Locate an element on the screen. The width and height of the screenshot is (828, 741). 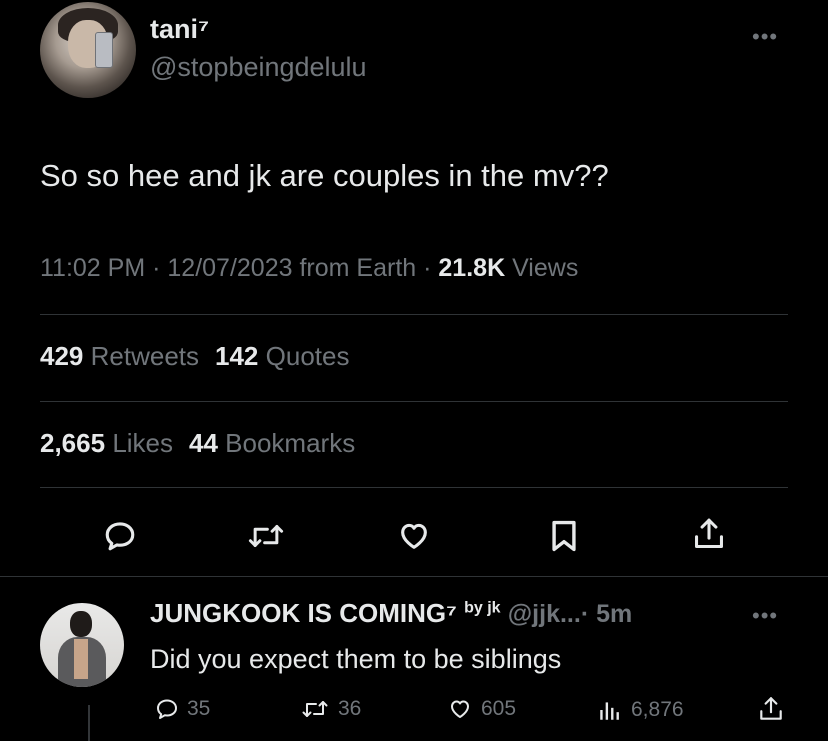
bookmark-icon is located at coordinates (564, 536).